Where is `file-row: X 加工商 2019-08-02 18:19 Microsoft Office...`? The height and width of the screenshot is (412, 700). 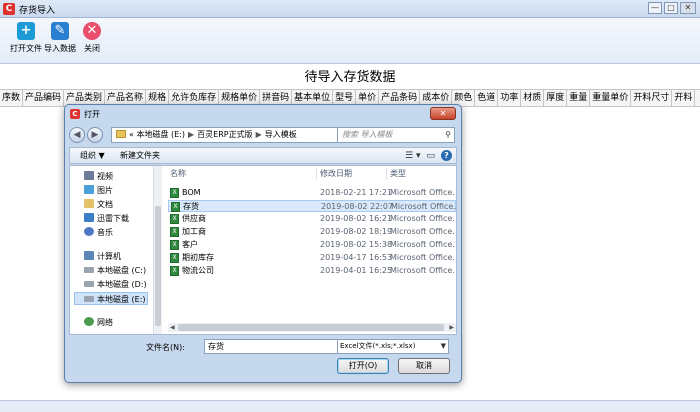 file-row: X 加工商 2019-08-02 18:19 Microsoft Office... is located at coordinates (312, 232).